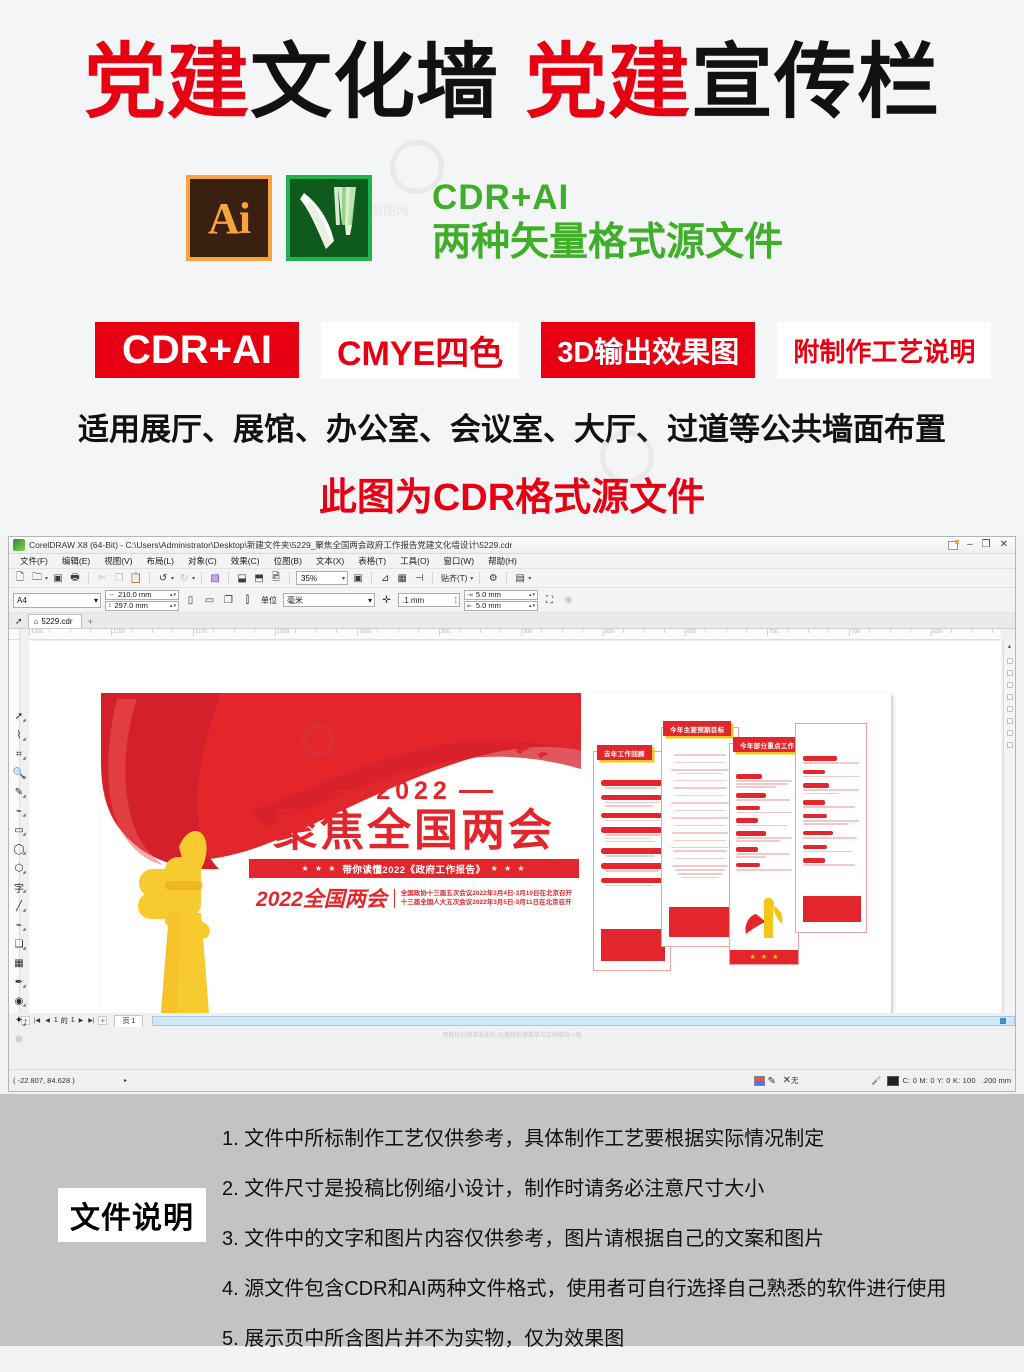  Describe the element at coordinates (19, 906) in the screenshot. I see `parallel-dimension-tool-icon: ╱` at that location.